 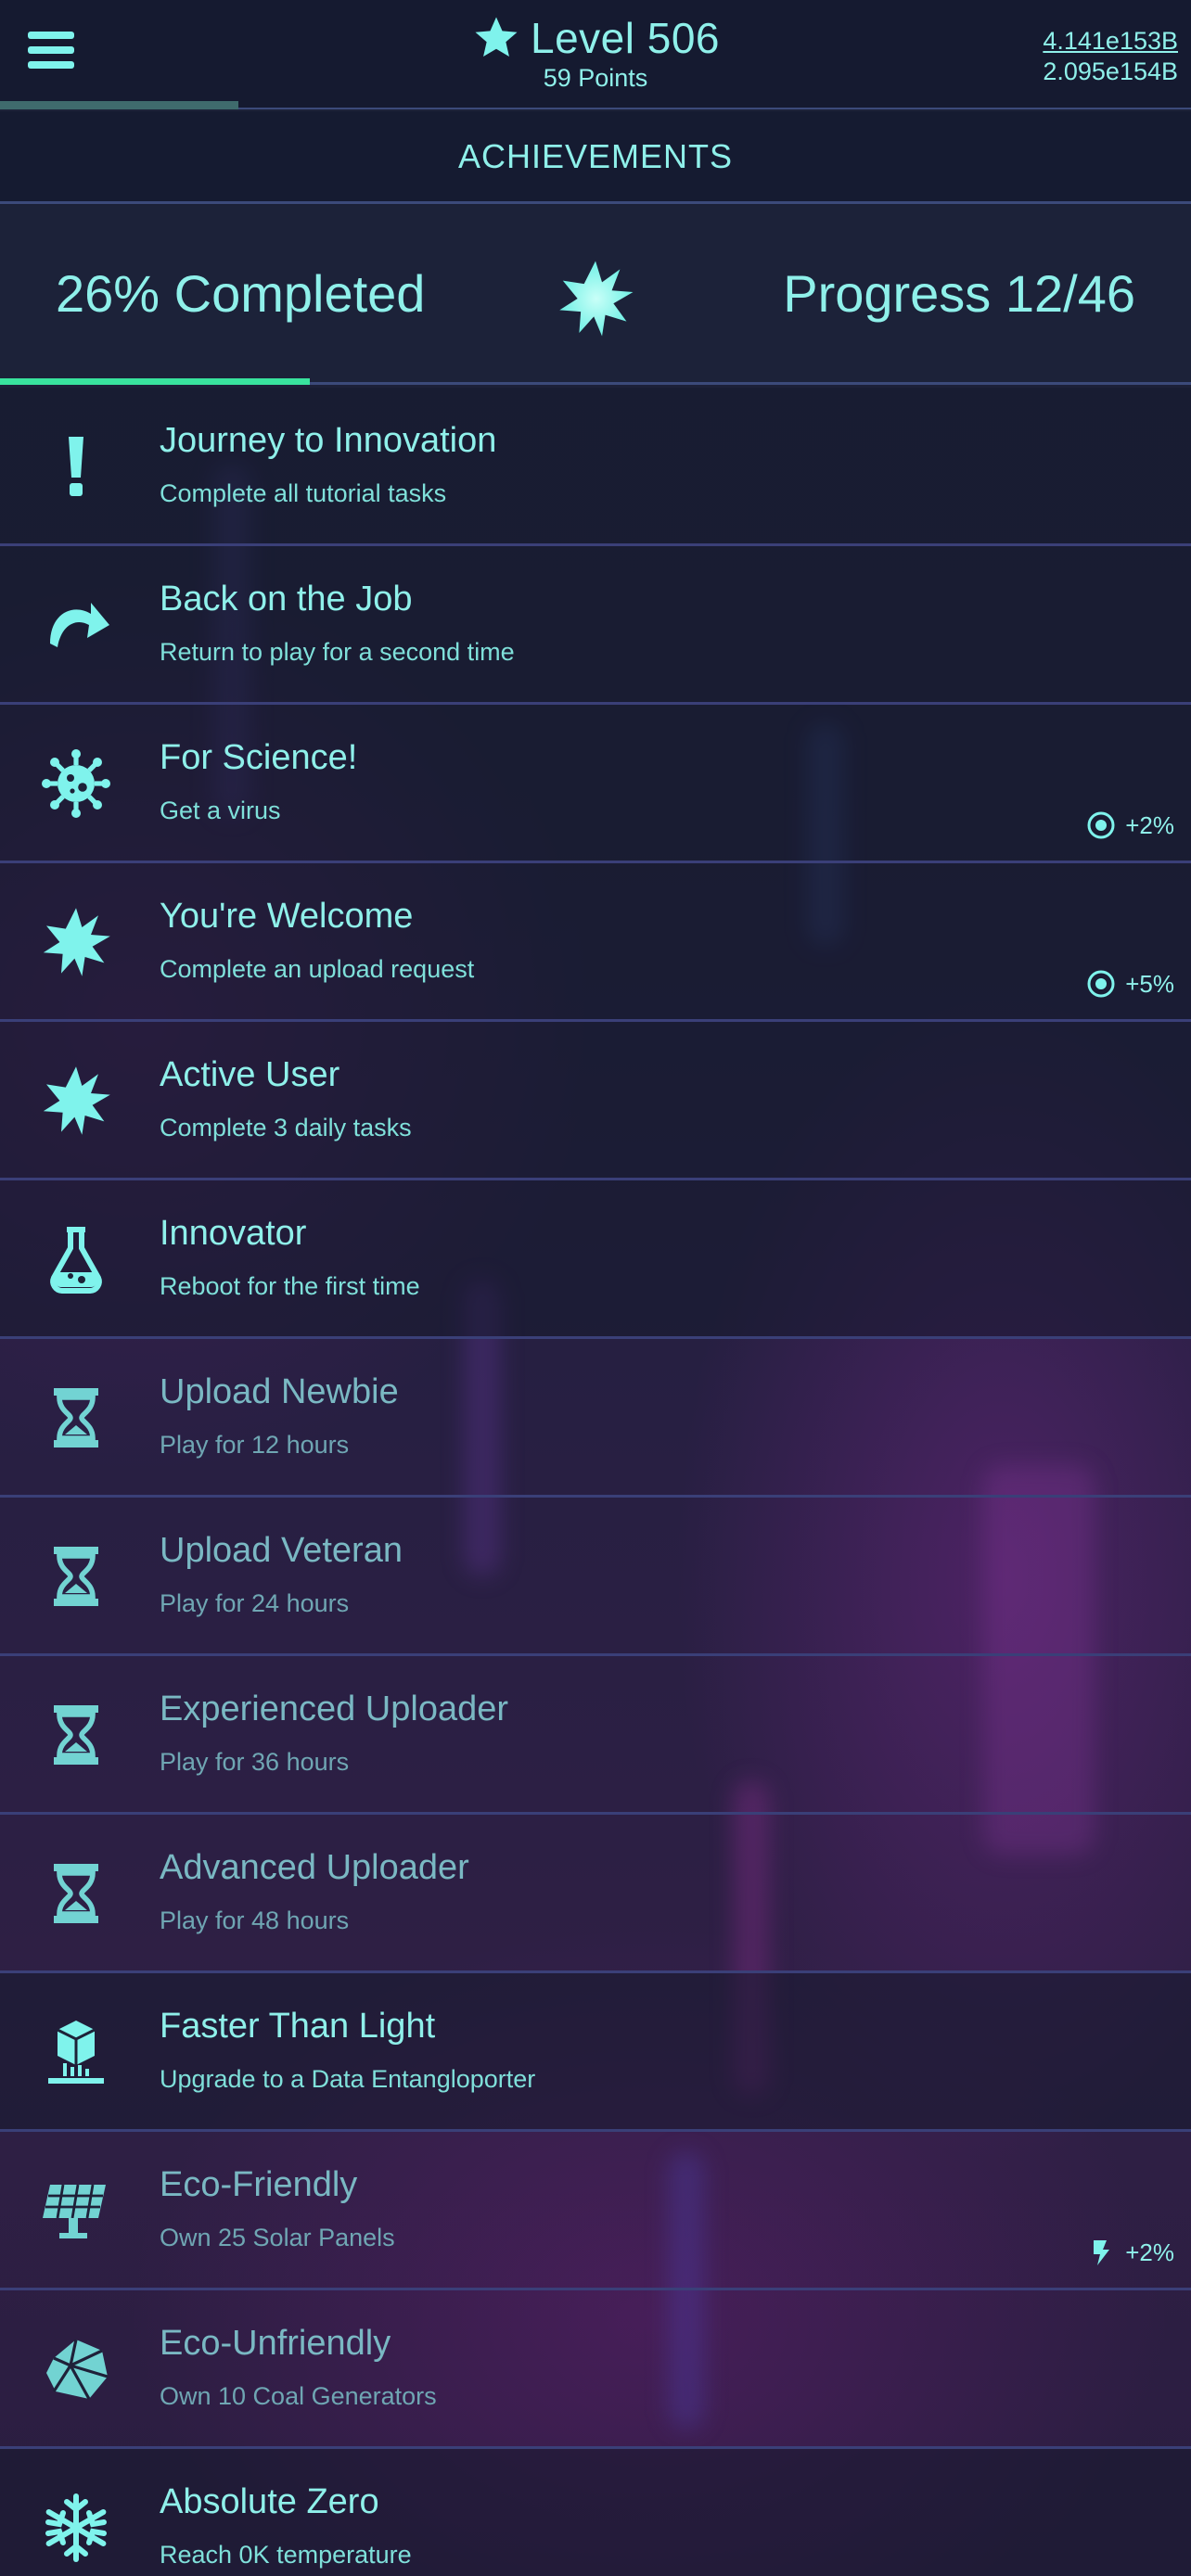 I want to click on achievement-description: Complete 3 daily tasks, so click(x=286, y=1127).